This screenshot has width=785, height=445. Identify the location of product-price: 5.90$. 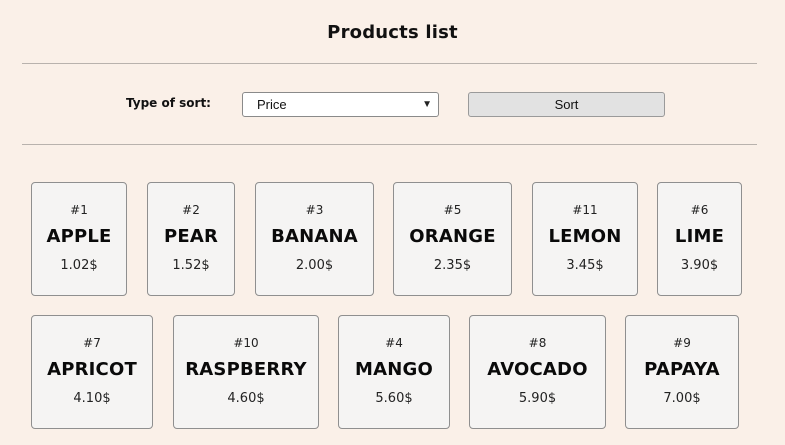
(537, 398).